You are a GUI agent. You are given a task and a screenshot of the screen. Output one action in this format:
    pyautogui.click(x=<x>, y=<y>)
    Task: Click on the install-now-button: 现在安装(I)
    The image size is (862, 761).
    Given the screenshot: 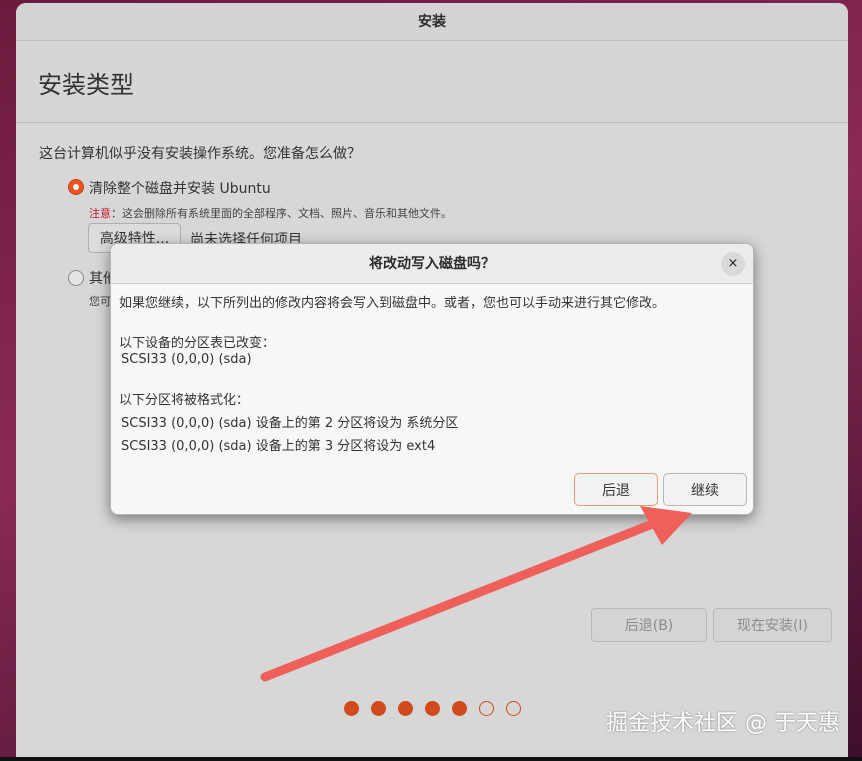 What is the action you would take?
    pyautogui.click(x=772, y=625)
    